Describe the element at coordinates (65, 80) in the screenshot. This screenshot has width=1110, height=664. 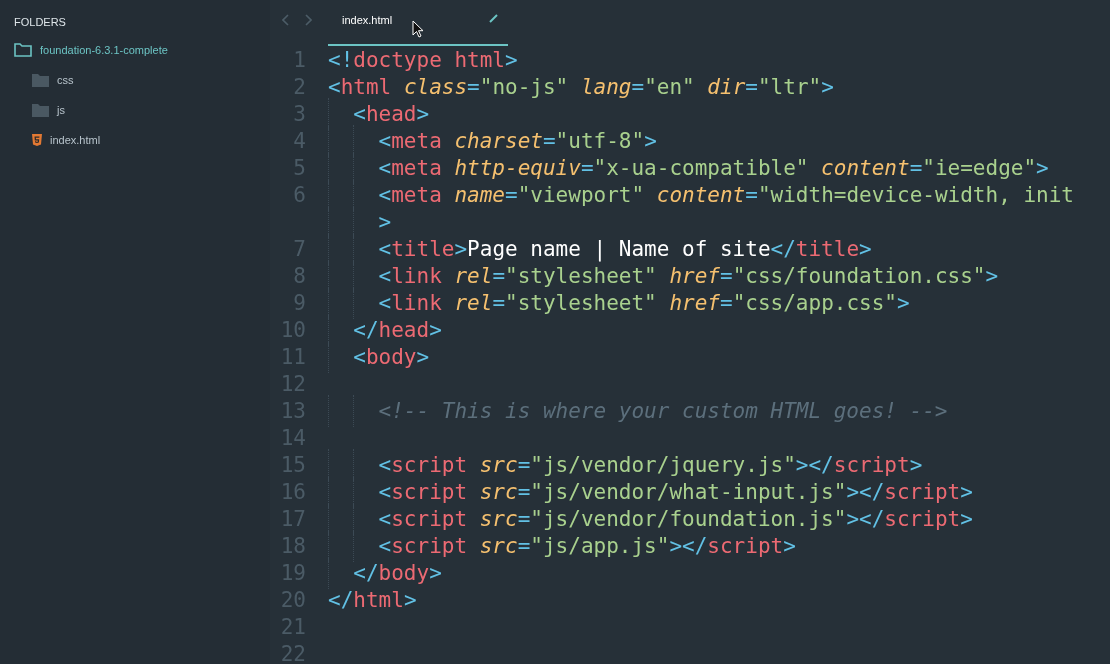
I see `folder-item: css` at that location.